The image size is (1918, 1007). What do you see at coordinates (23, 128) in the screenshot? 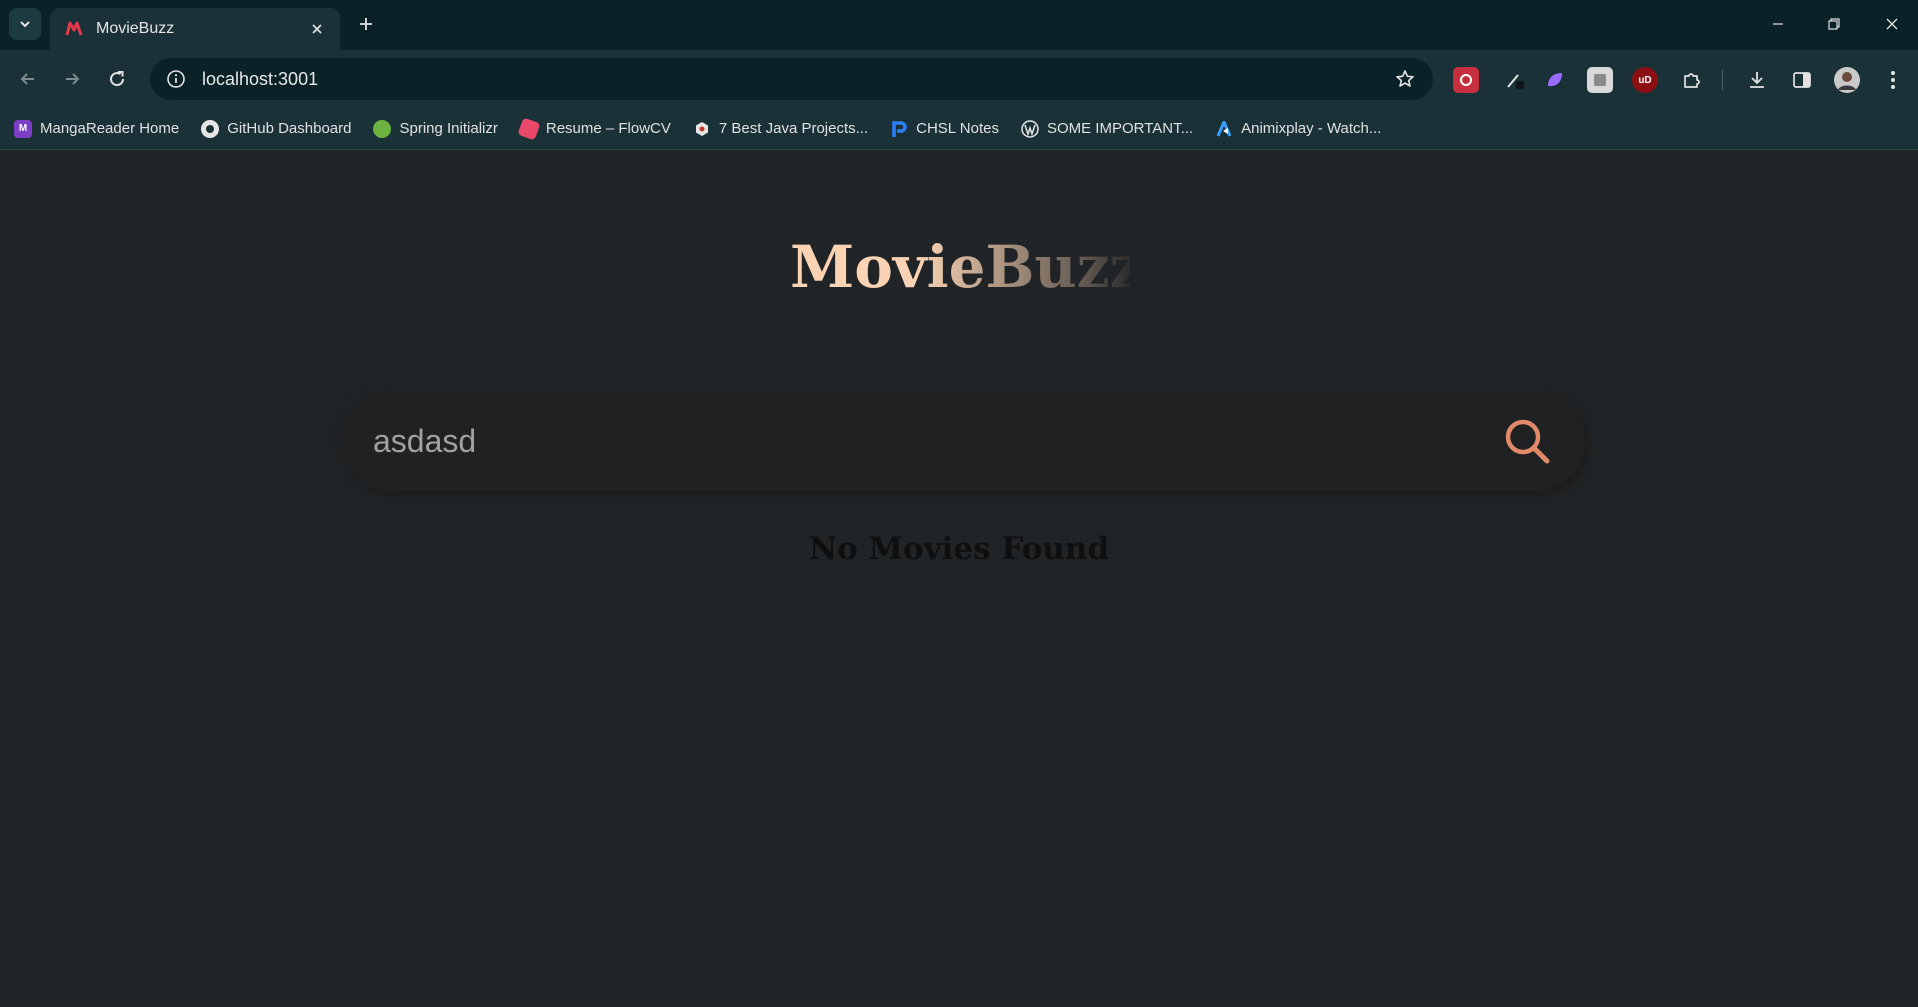
I see `mangareader-icon: M` at bounding box center [23, 128].